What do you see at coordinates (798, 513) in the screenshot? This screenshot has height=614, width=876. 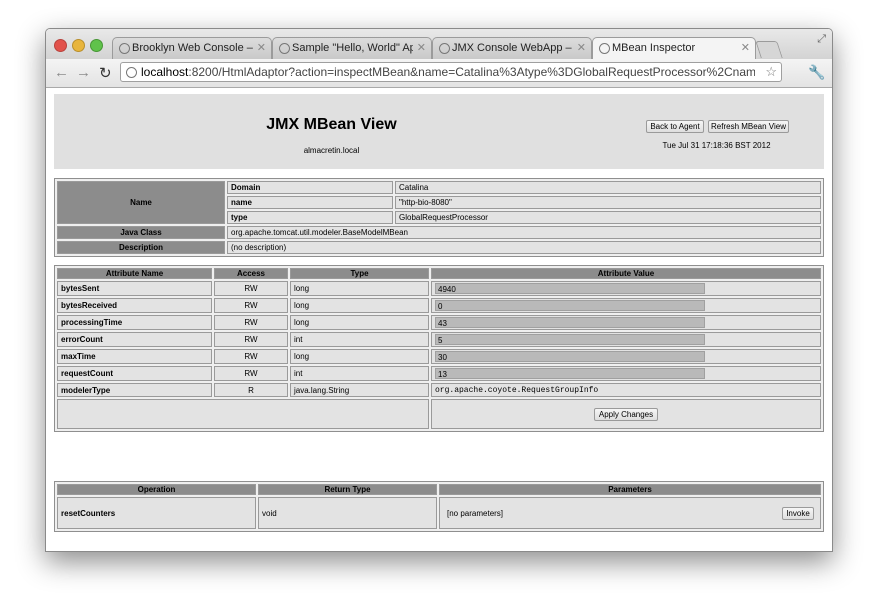 I see `invoke-button: Invoke` at bounding box center [798, 513].